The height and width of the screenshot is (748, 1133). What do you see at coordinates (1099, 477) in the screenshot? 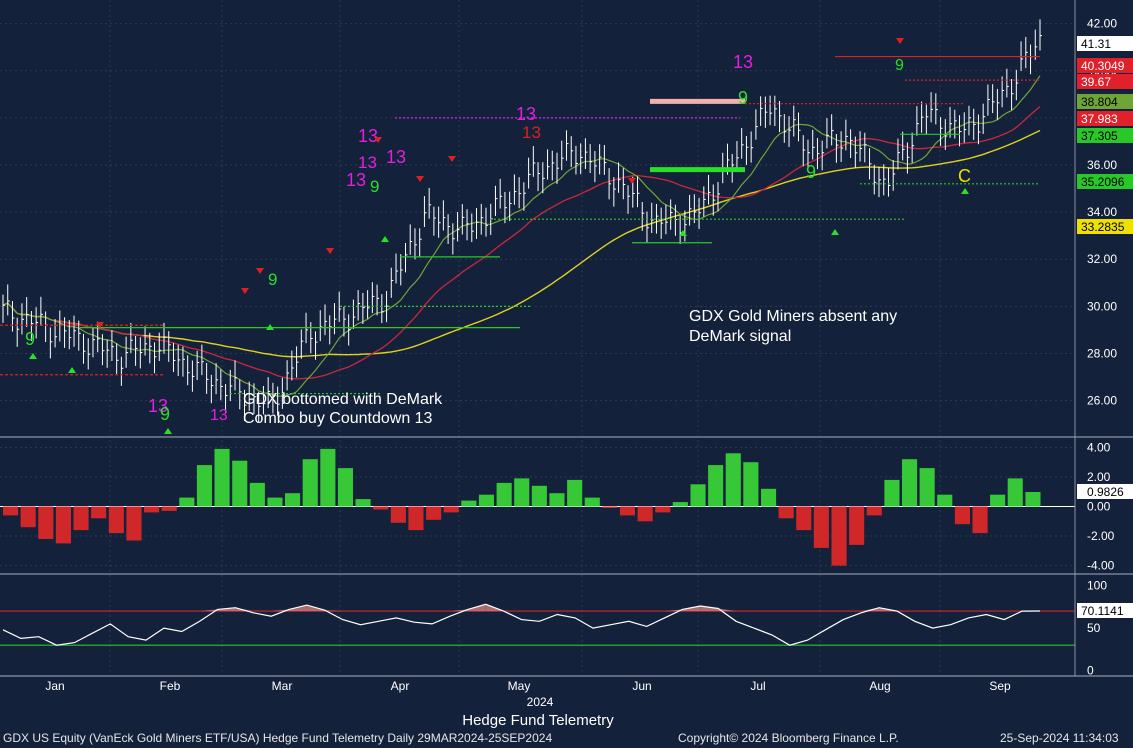
I see `osc-tick-label: 2.00` at bounding box center [1099, 477].